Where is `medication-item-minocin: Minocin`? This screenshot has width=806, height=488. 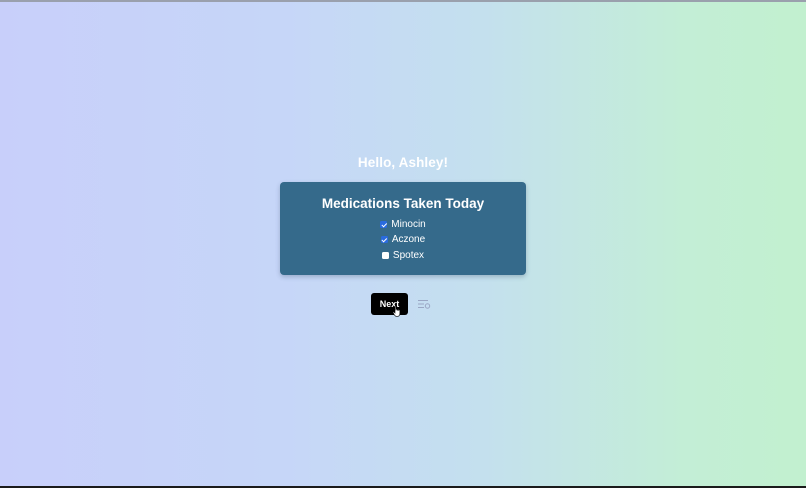 medication-item-minocin: Minocin is located at coordinates (403, 224).